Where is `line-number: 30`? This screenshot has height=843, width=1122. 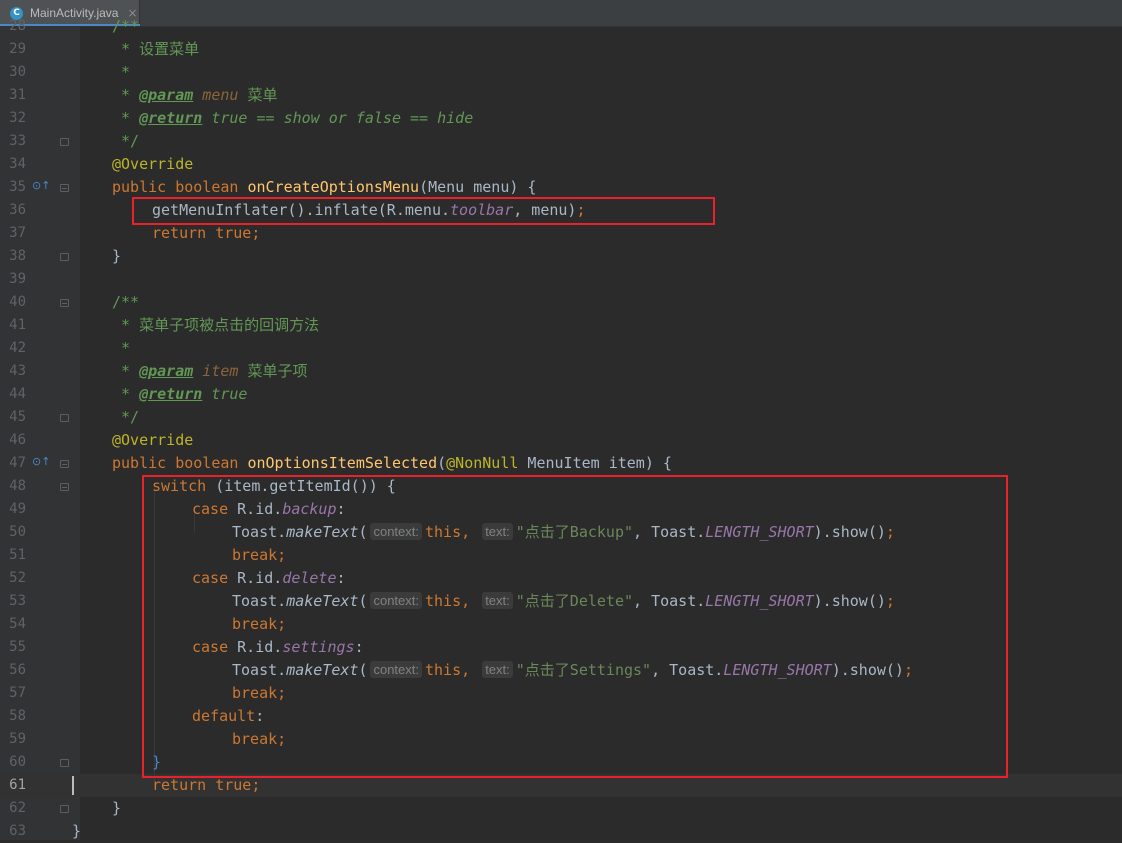
line-number: 30 is located at coordinates (17, 72).